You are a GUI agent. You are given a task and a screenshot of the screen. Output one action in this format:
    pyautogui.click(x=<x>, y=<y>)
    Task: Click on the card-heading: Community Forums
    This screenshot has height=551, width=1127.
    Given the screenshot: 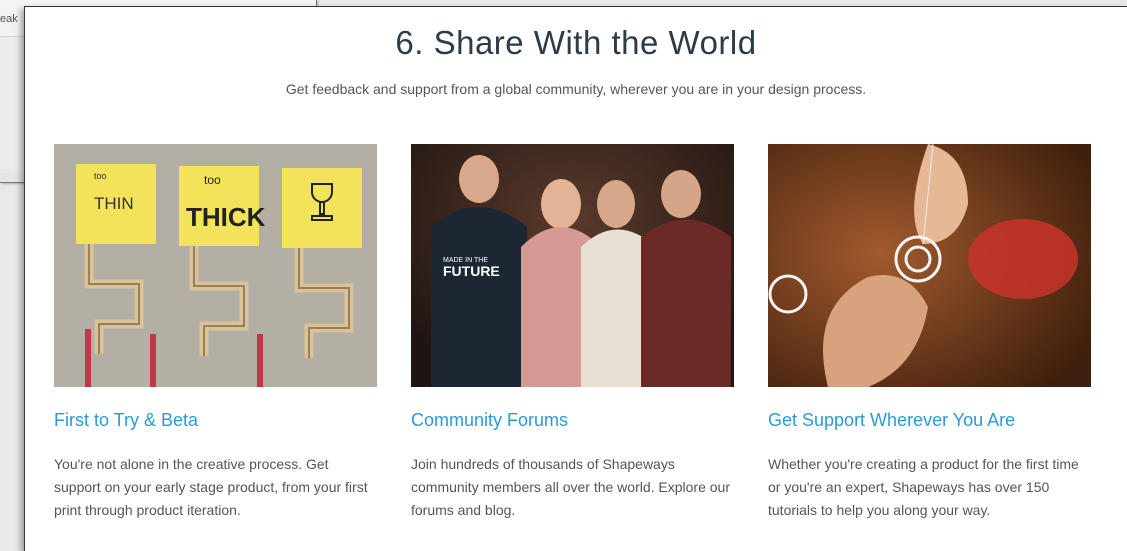 What is the action you would take?
    pyautogui.click(x=489, y=420)
    